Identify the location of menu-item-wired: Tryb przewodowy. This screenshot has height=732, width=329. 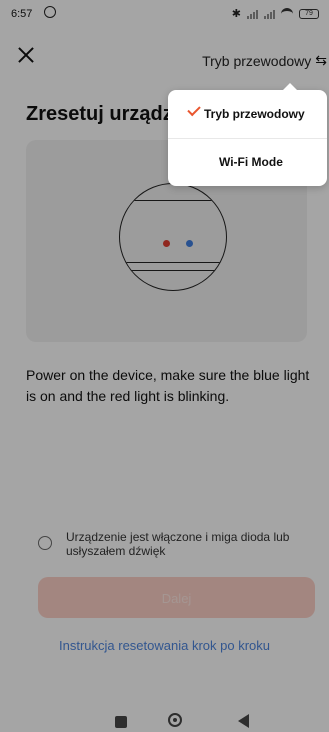
(247, 114).